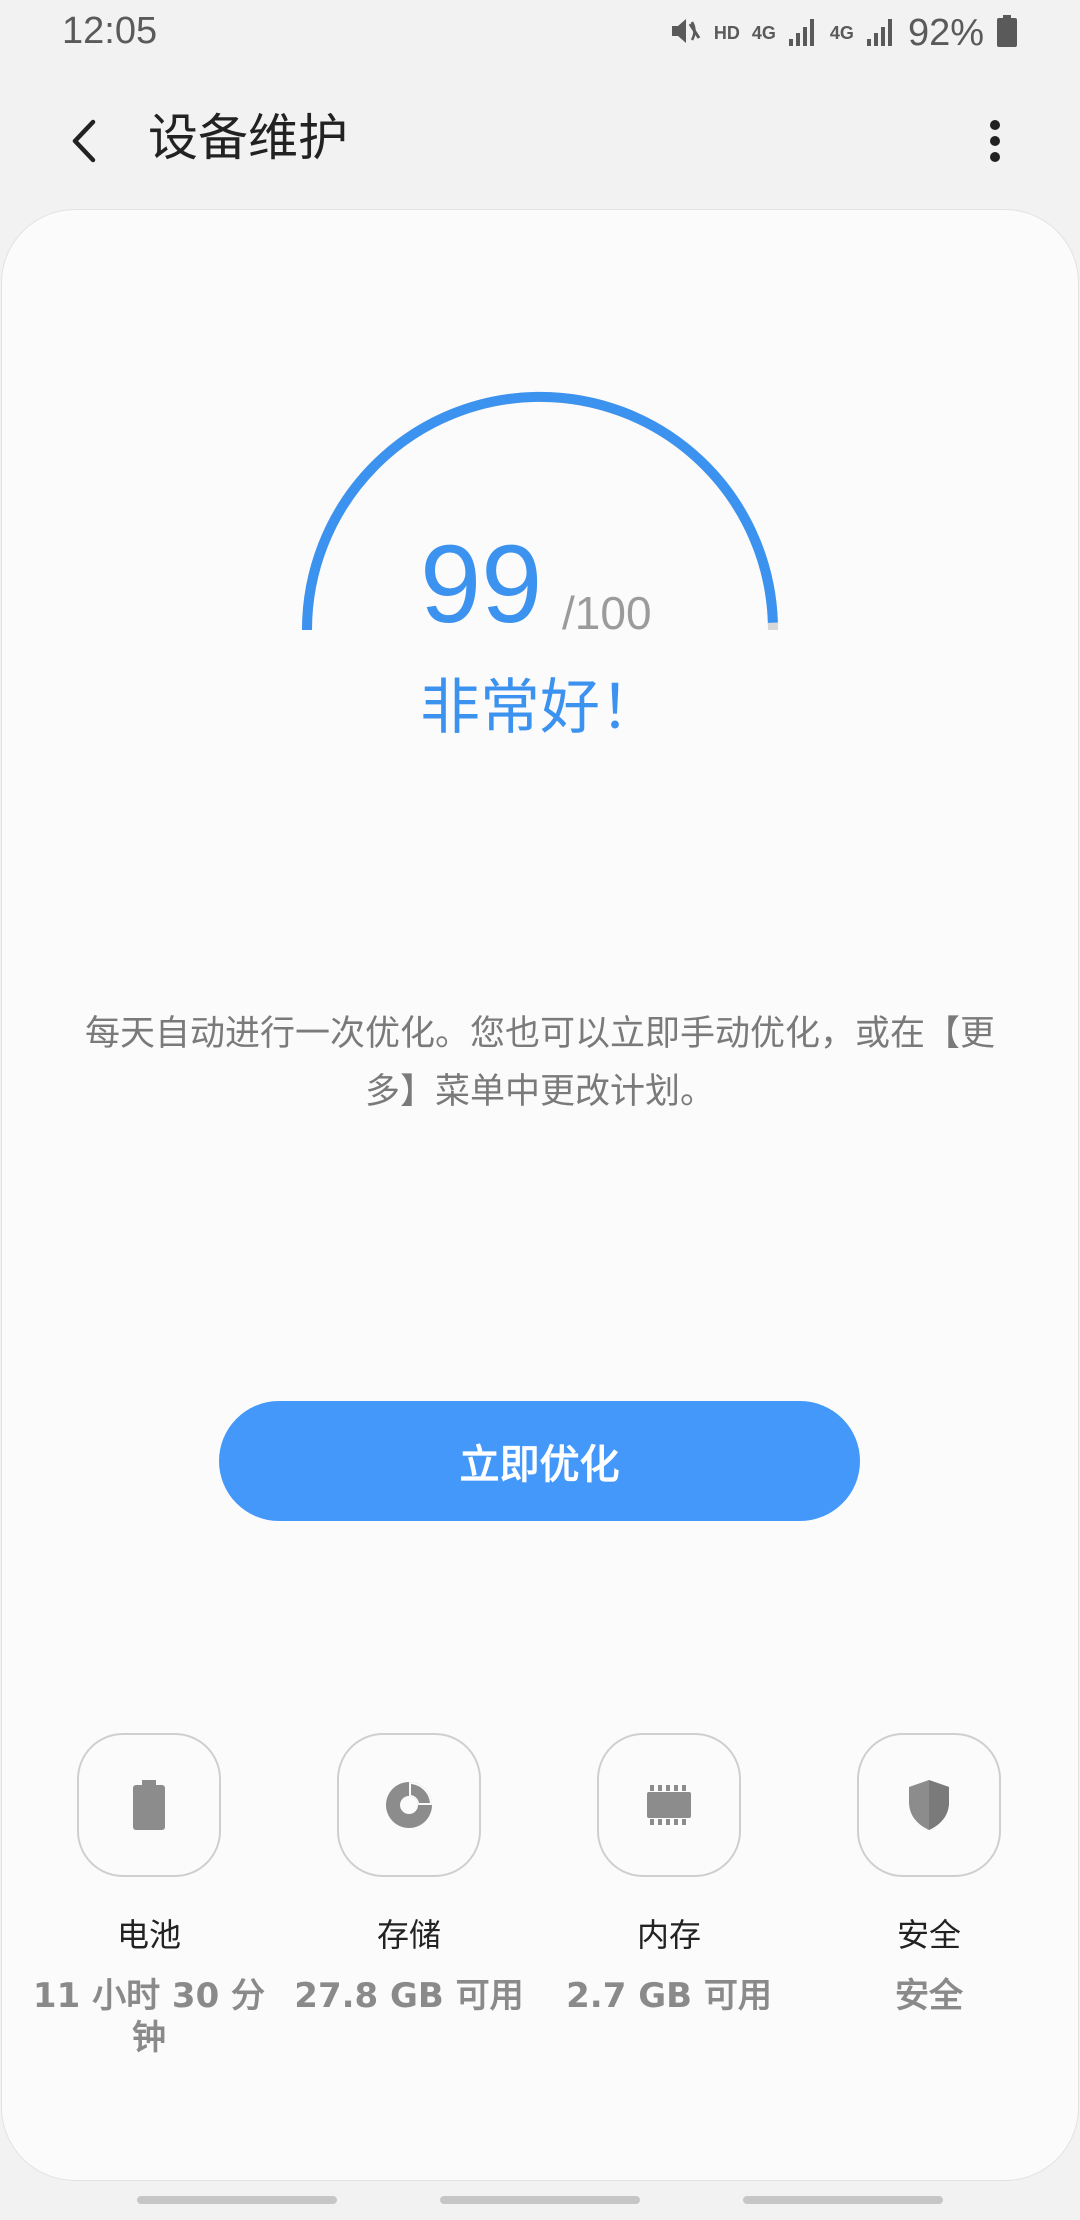 This screenshot has height=2220, width=1080. I want to click on tile-label: 安全, so click(928, 1935).